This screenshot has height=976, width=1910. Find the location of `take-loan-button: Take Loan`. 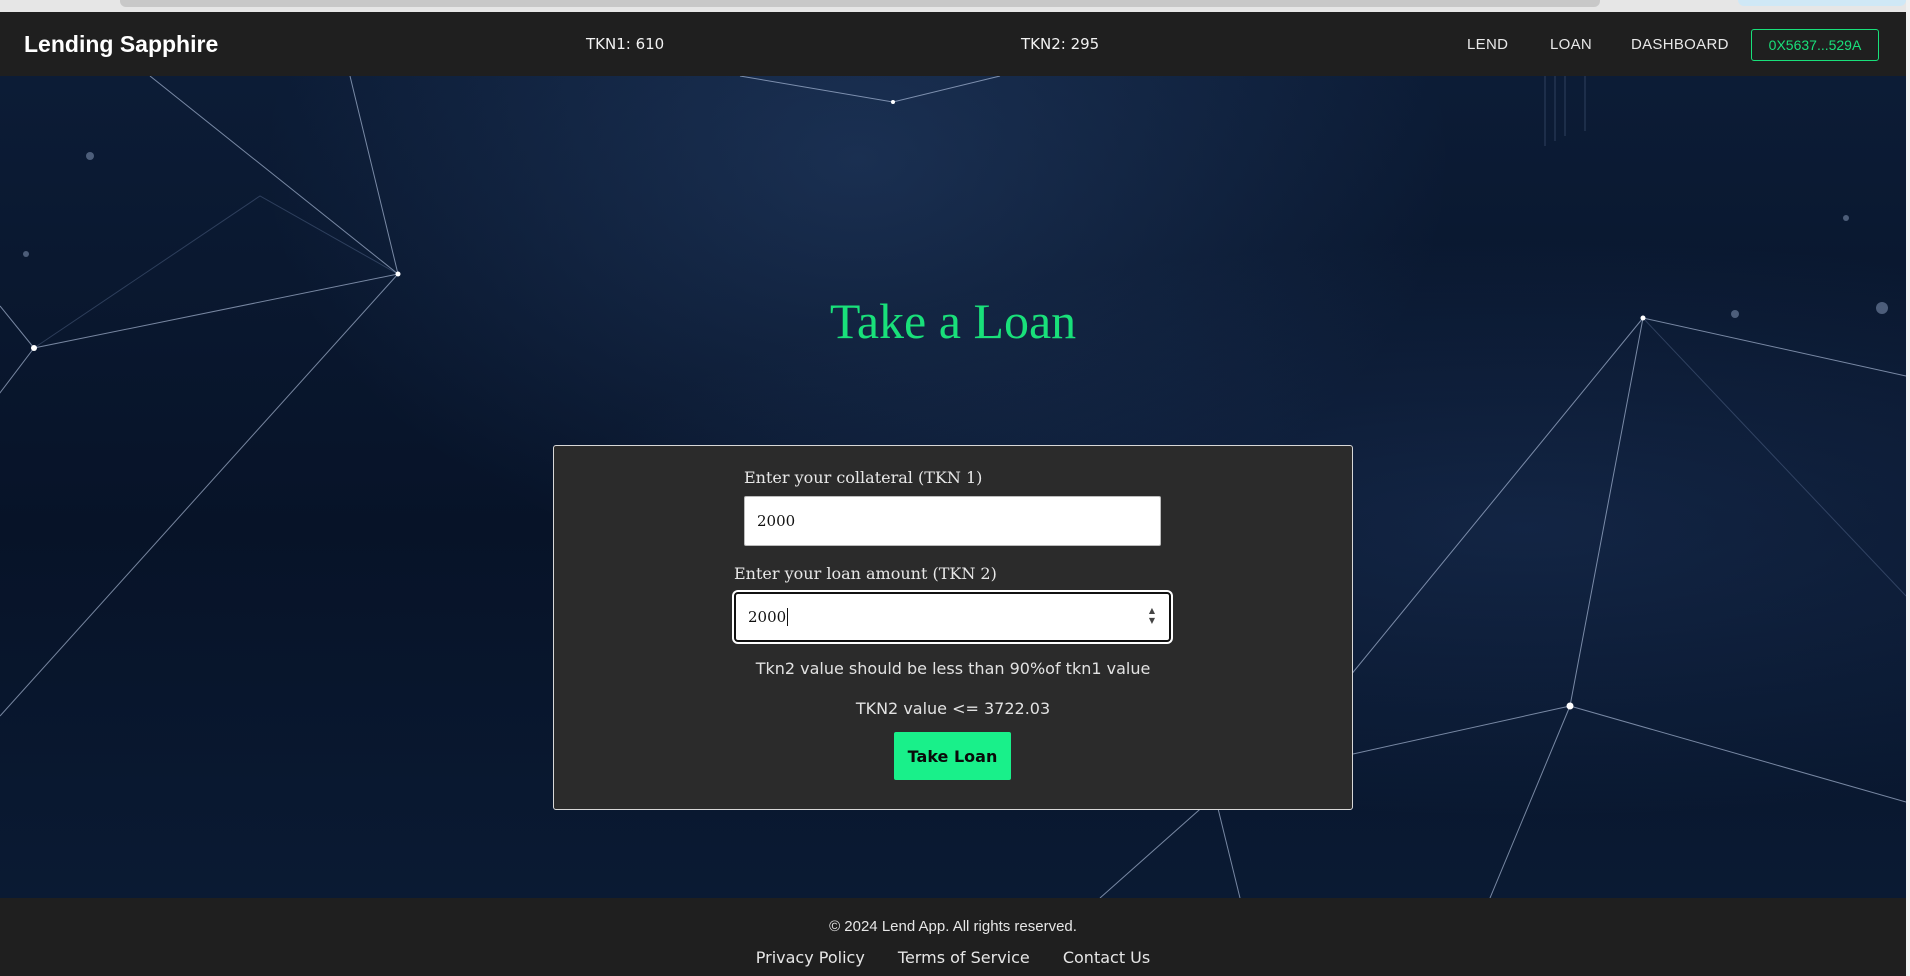

take-loan-button: Take Loan is located at coordinates (952, 756).